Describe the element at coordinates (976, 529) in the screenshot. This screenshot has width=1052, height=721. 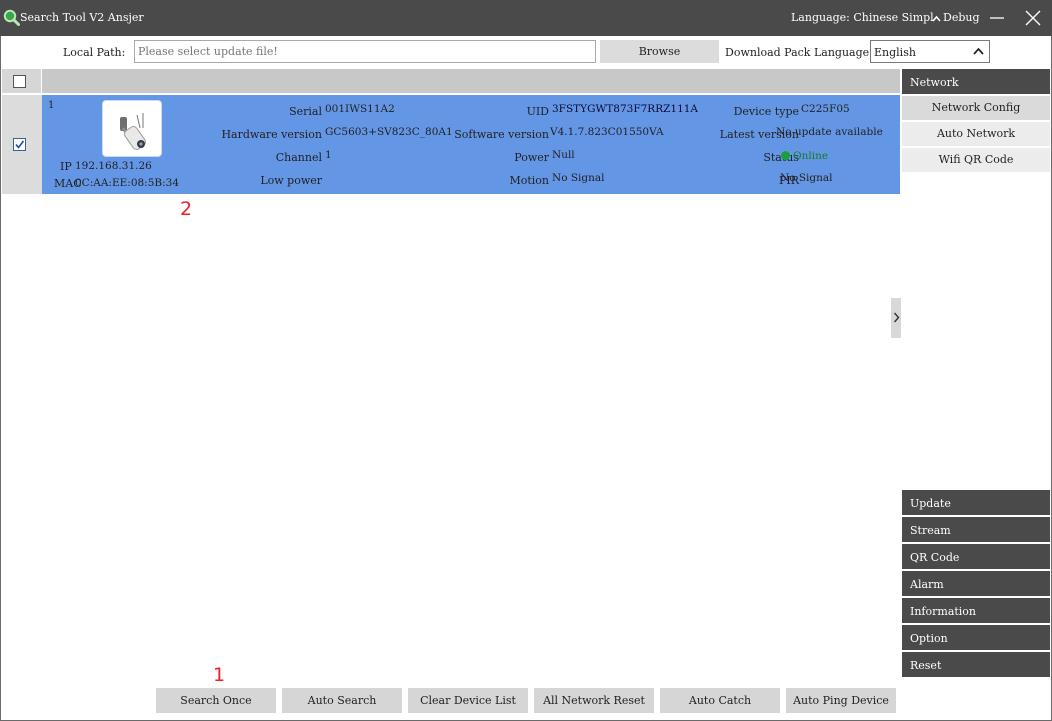
I see `side-menu-stream: Stream` at that location.